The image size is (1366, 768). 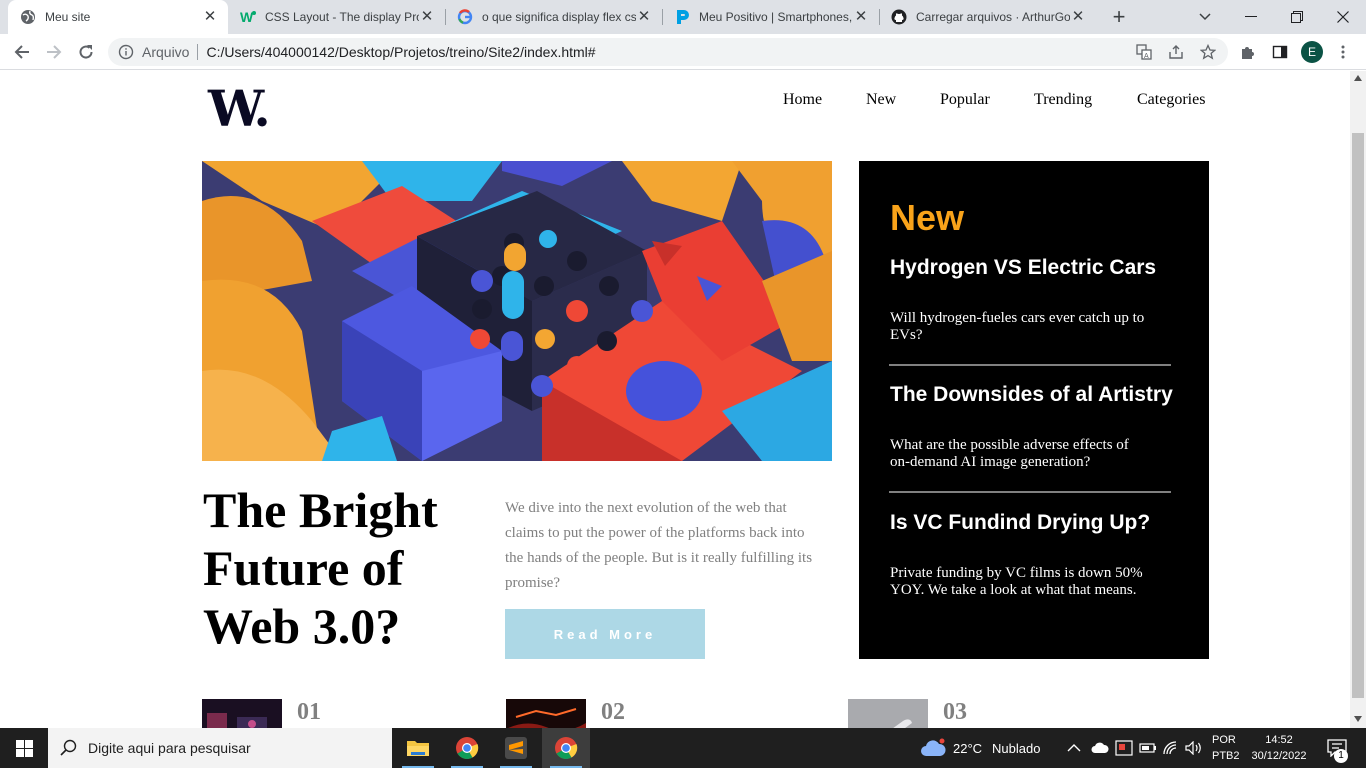 I want to click on language-indicator: POR PTB2, so click(x=1226, y=748).